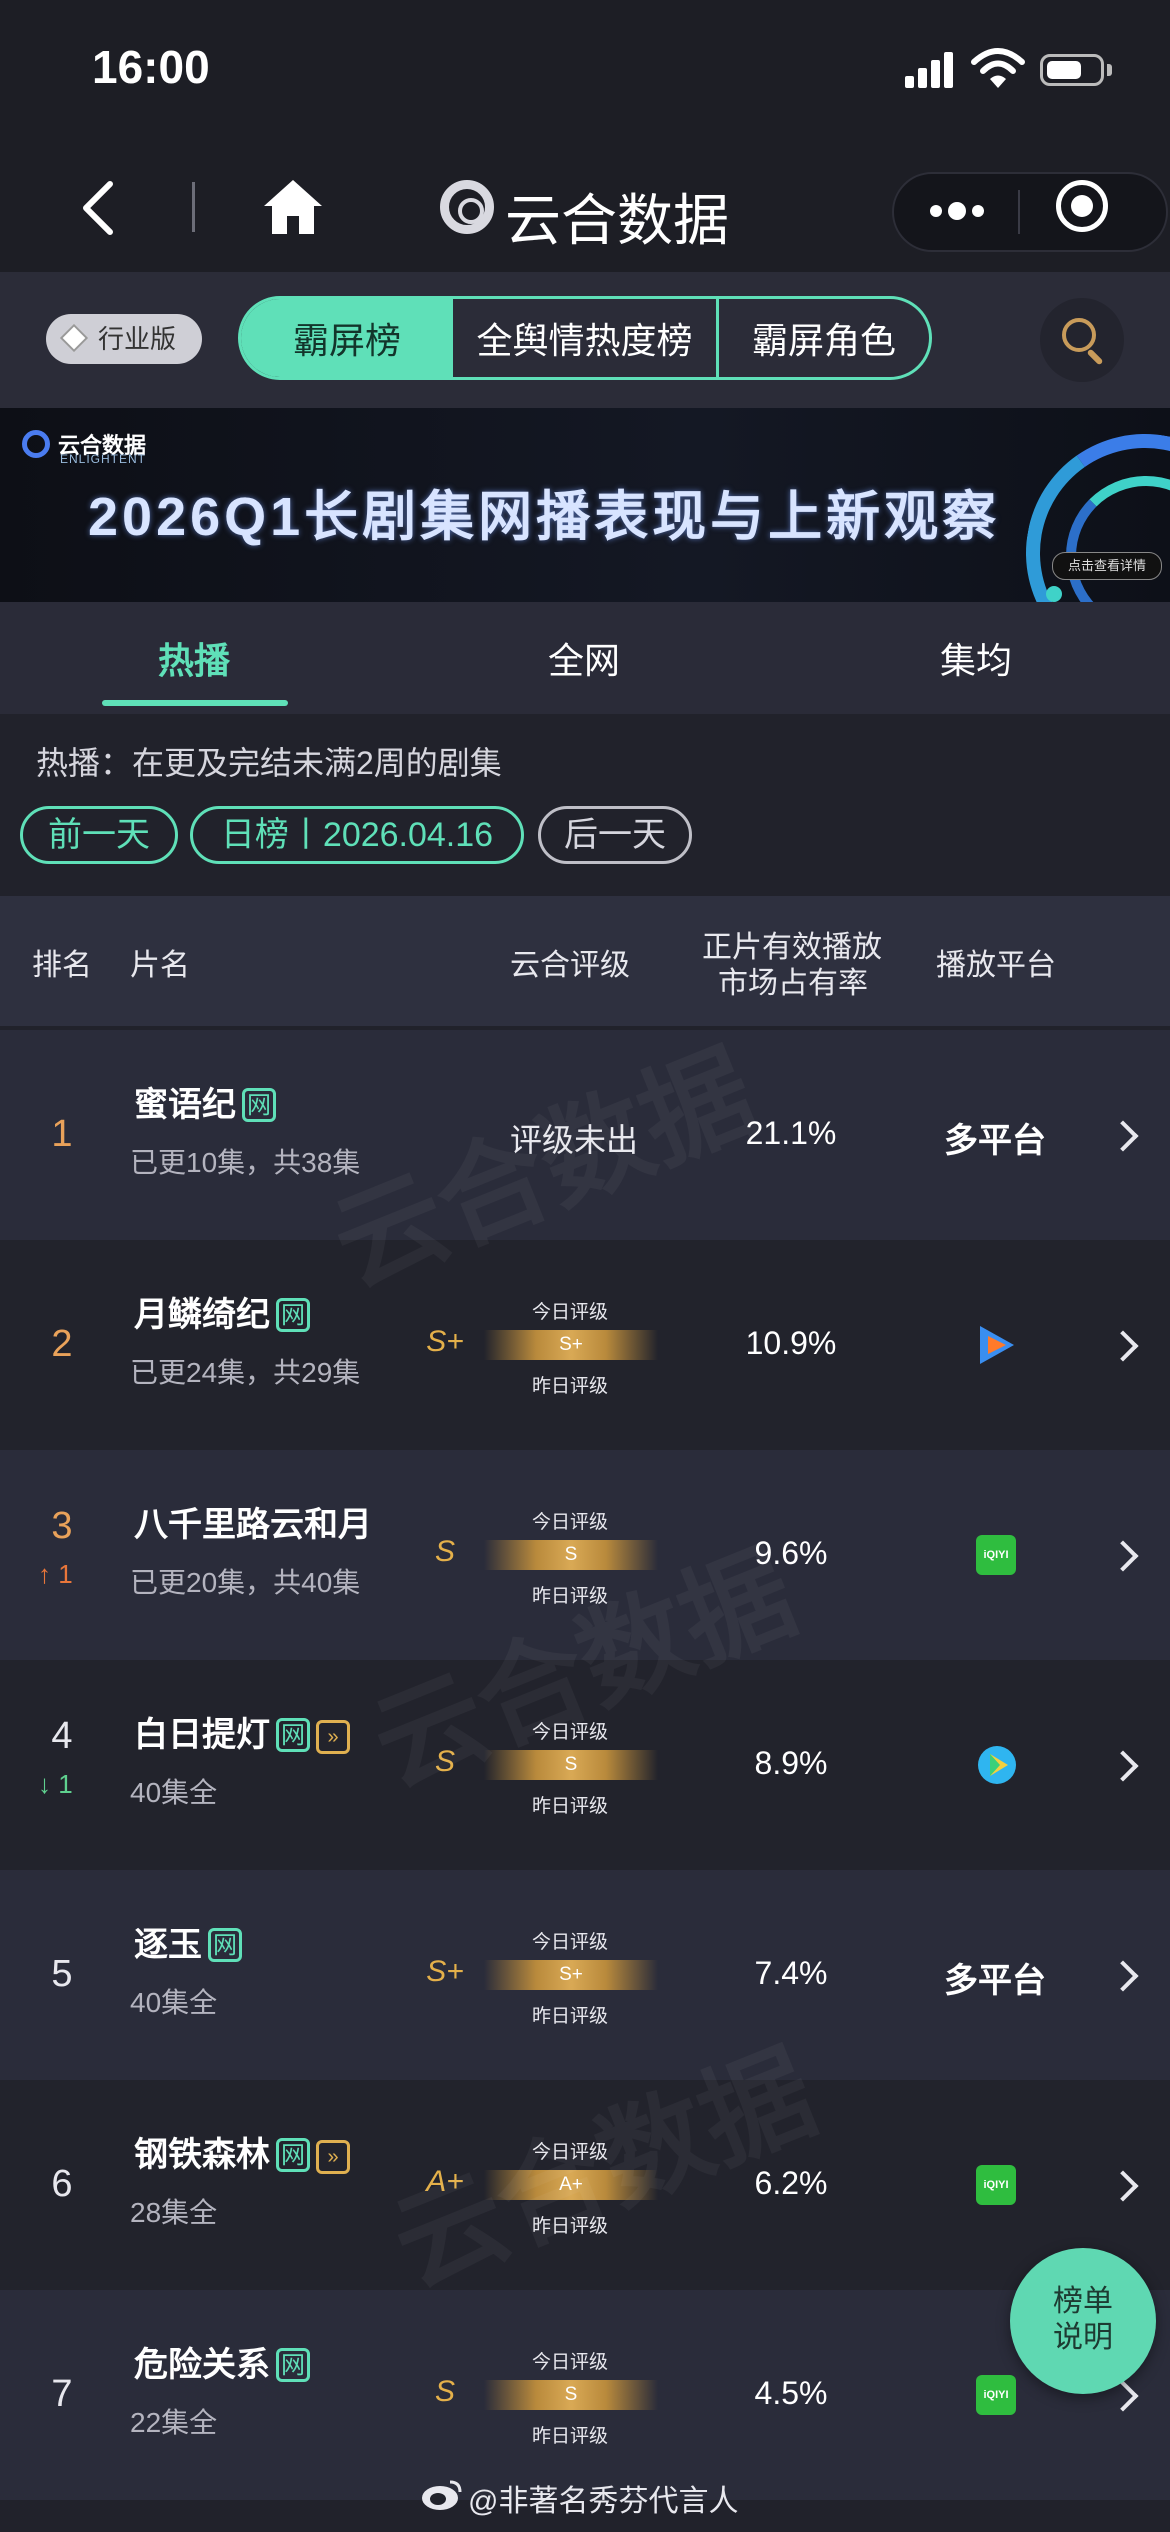 The image size is (1170, 2532). I want to click on segment-bapingbang: 霸屏榜, so click(347, 338).